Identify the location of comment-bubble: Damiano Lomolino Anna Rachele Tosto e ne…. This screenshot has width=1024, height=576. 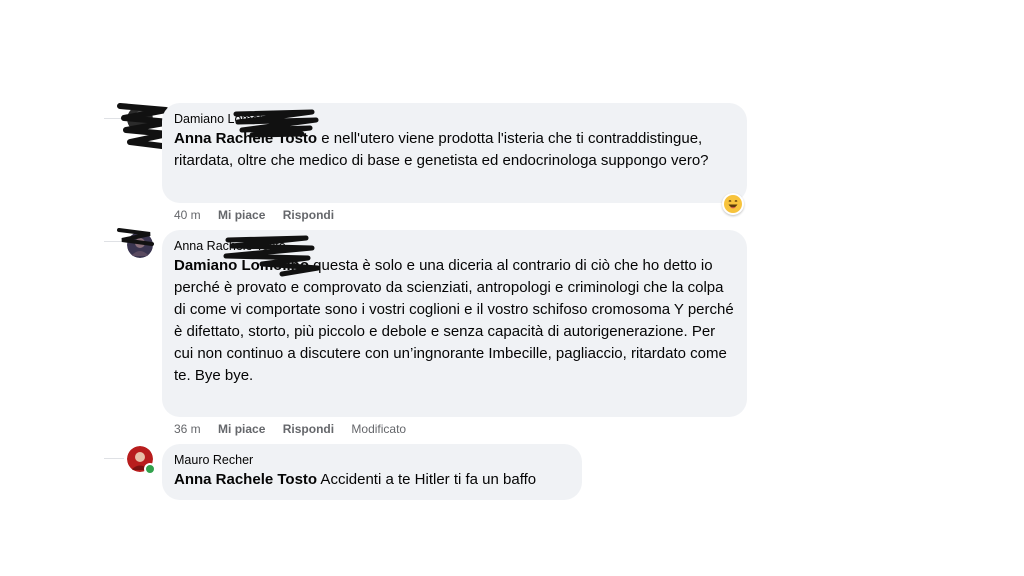
(454, 153).